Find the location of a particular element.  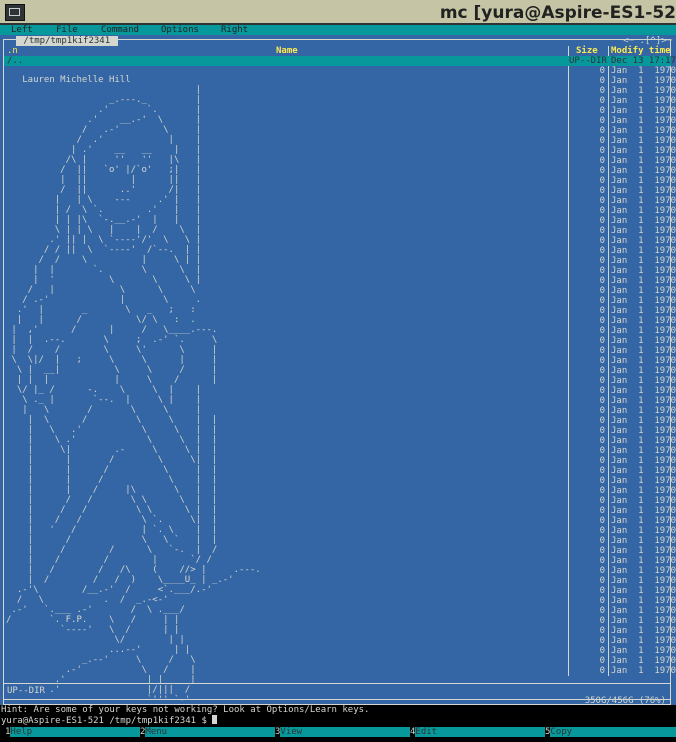

menu-left: Left is located at coordinates (22, 30).